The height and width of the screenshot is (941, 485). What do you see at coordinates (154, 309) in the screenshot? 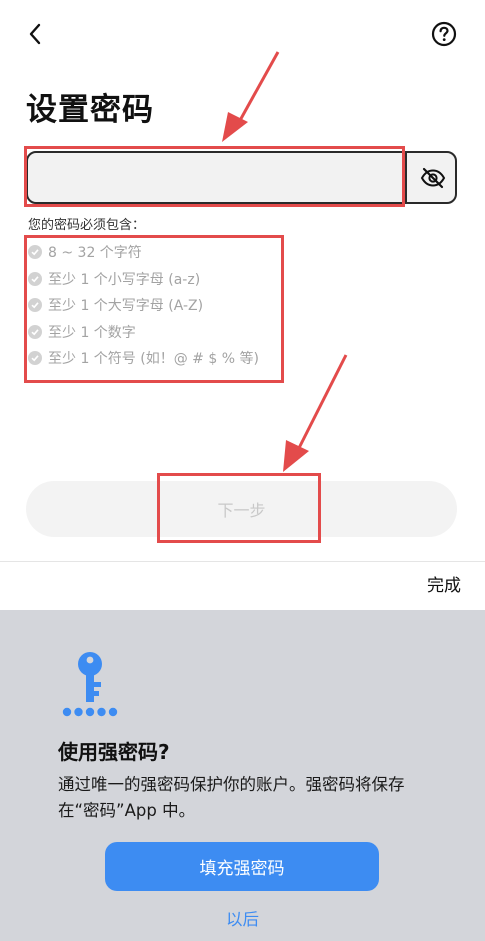
I see `annotation-highlight-requirements` at bounding box center [154, 309].